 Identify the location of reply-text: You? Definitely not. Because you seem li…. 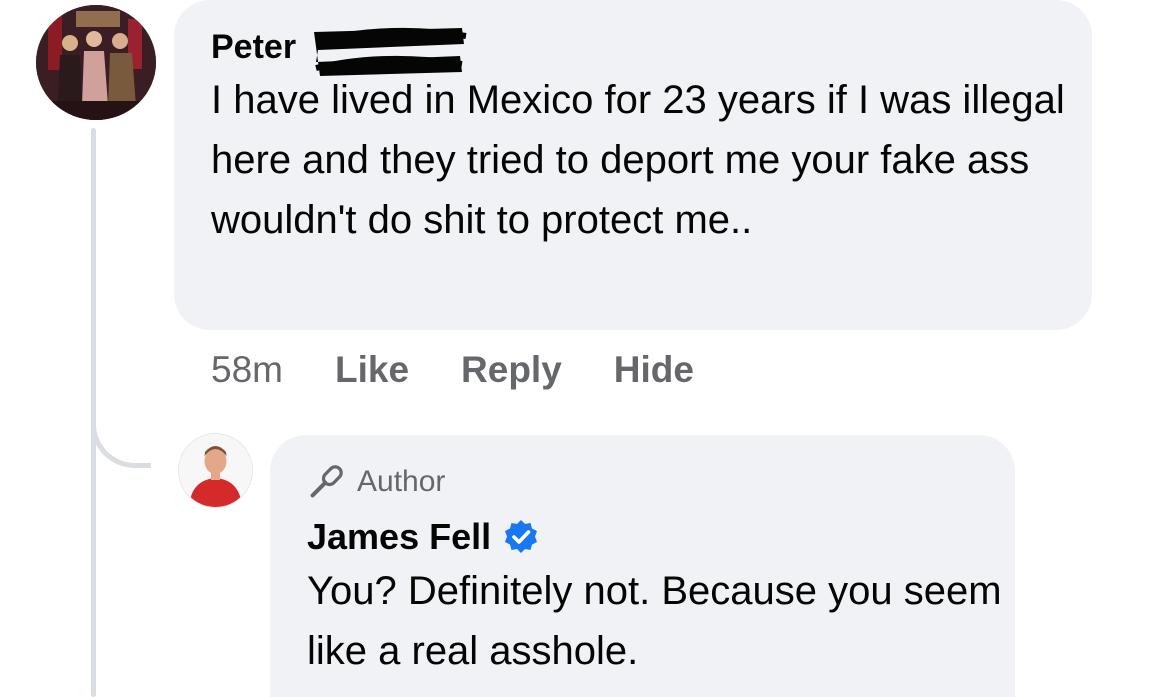
(654, 621).